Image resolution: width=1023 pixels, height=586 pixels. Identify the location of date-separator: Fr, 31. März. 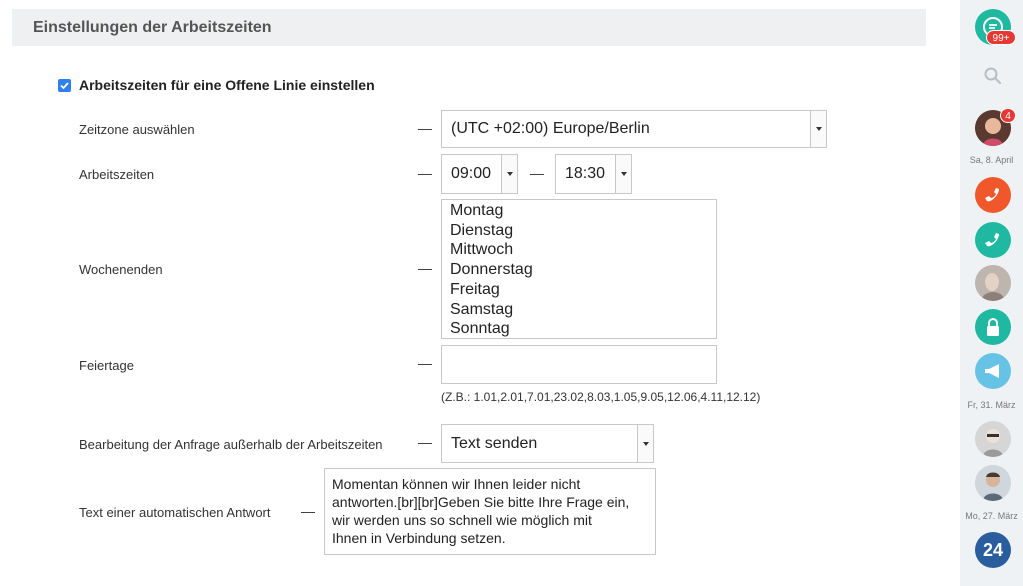
(991, 405).